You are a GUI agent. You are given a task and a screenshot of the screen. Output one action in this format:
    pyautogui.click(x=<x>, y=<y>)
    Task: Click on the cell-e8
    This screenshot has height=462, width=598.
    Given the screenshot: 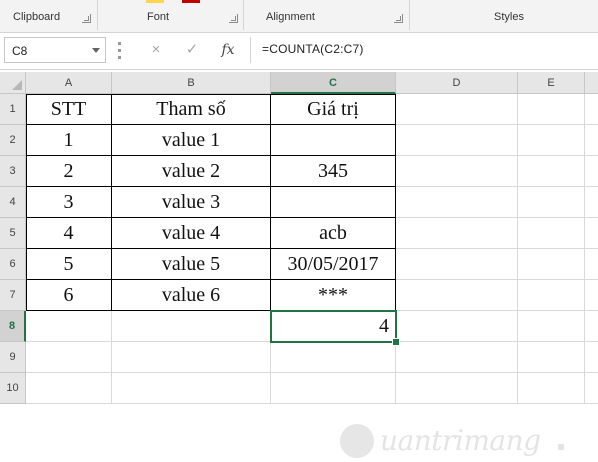 What is the action you would take?
    pyautogui.click(x=551, y=326)
    